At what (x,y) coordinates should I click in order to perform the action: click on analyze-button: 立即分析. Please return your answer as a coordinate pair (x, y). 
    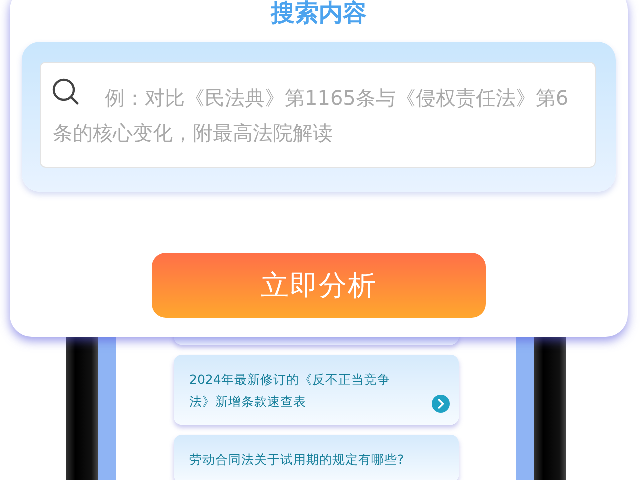
    Looking at the image, I should click on (319, 285).